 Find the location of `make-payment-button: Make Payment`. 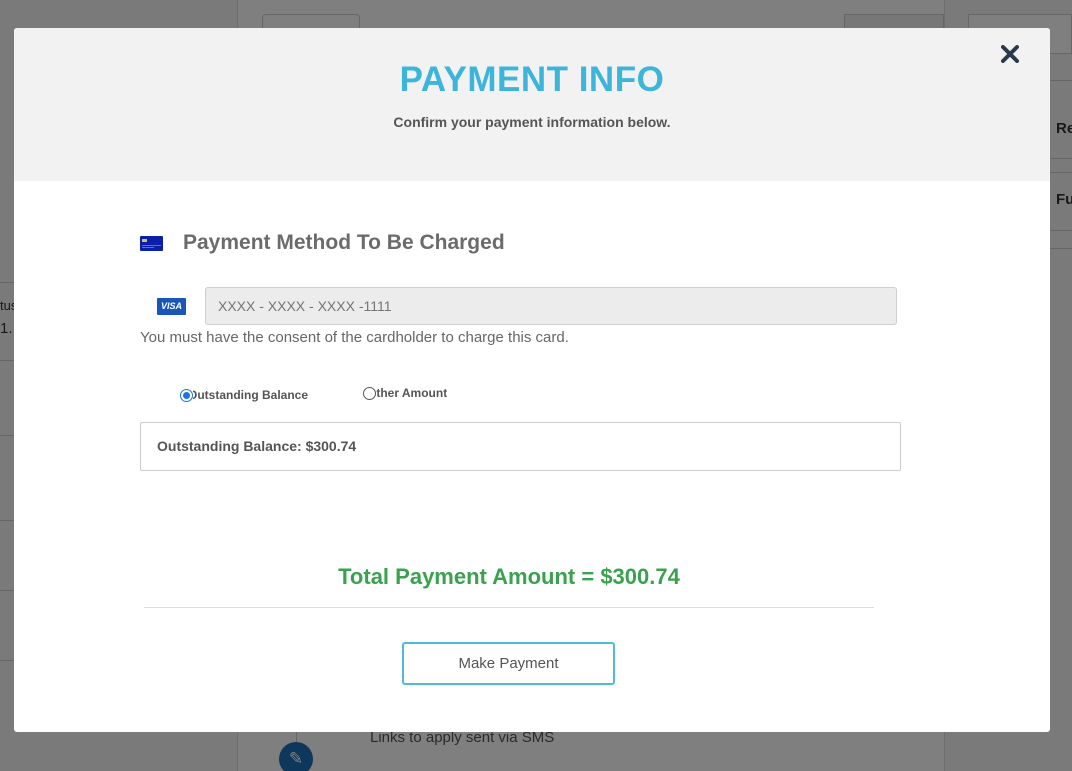

make-payment-button: Make Payment is located at coordinates (508, 663).